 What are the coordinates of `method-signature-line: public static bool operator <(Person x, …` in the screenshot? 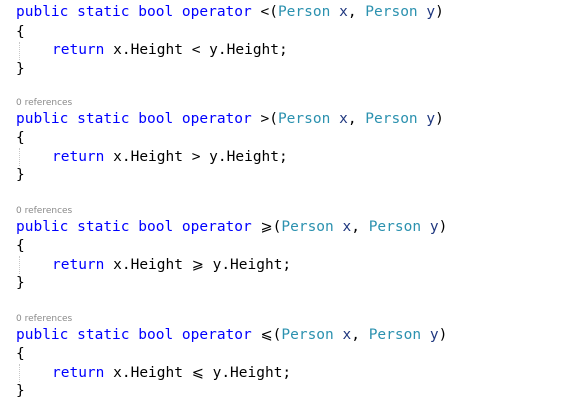 It's located at (230, 12).